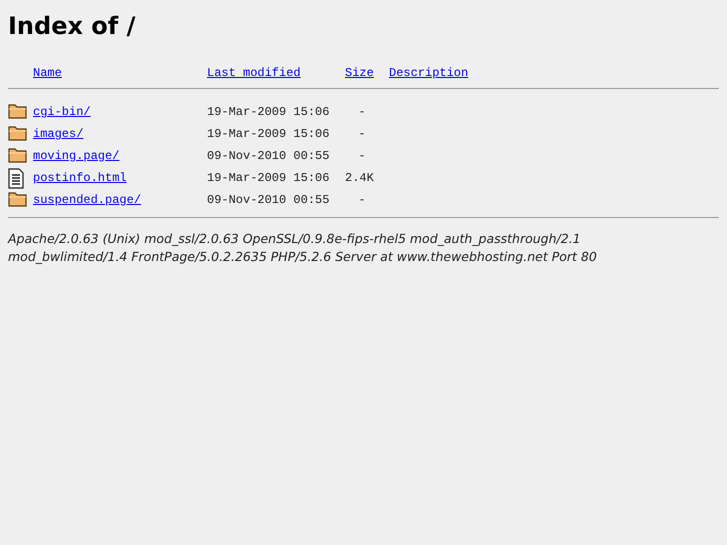 The height and width of the screenshot is (545, 727). Describe the element at coordinates (72, 26) in the screenshot. I see `page-title: Index of /` at that location.